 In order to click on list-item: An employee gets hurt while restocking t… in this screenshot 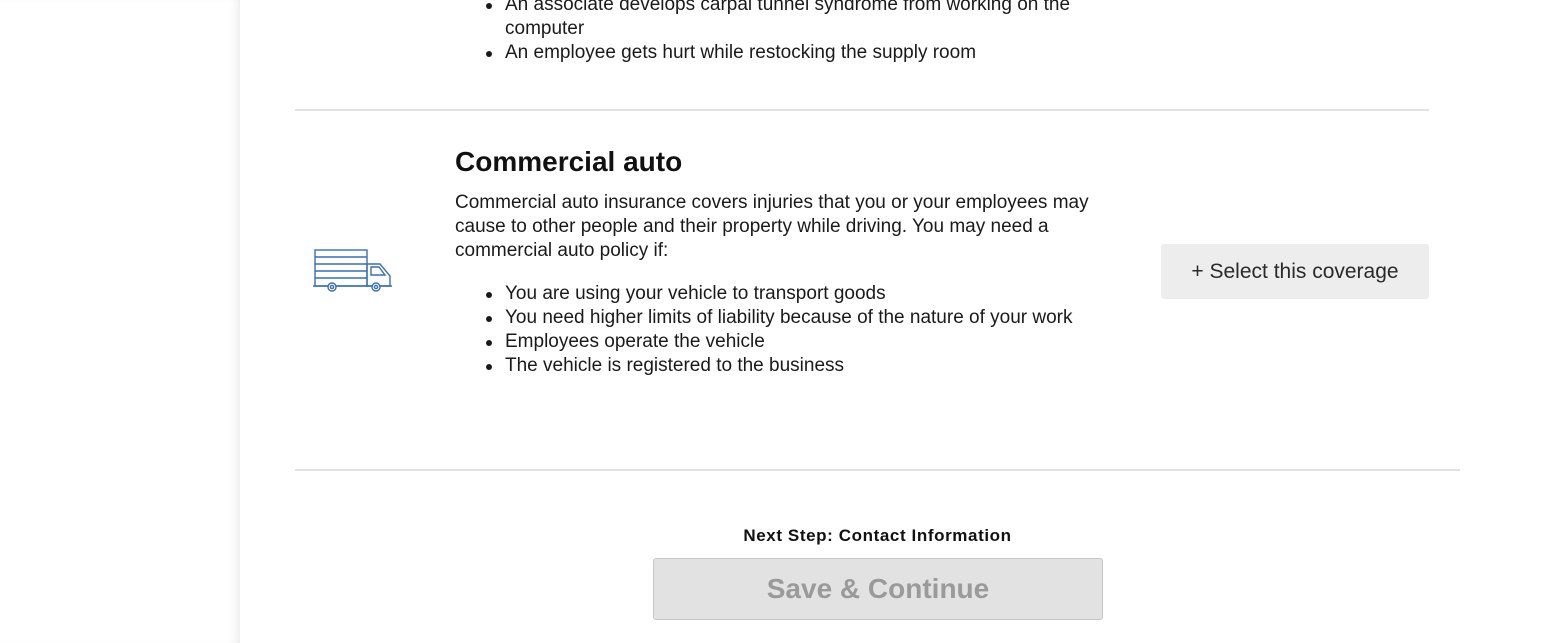, I will do `click(795, 53)`.